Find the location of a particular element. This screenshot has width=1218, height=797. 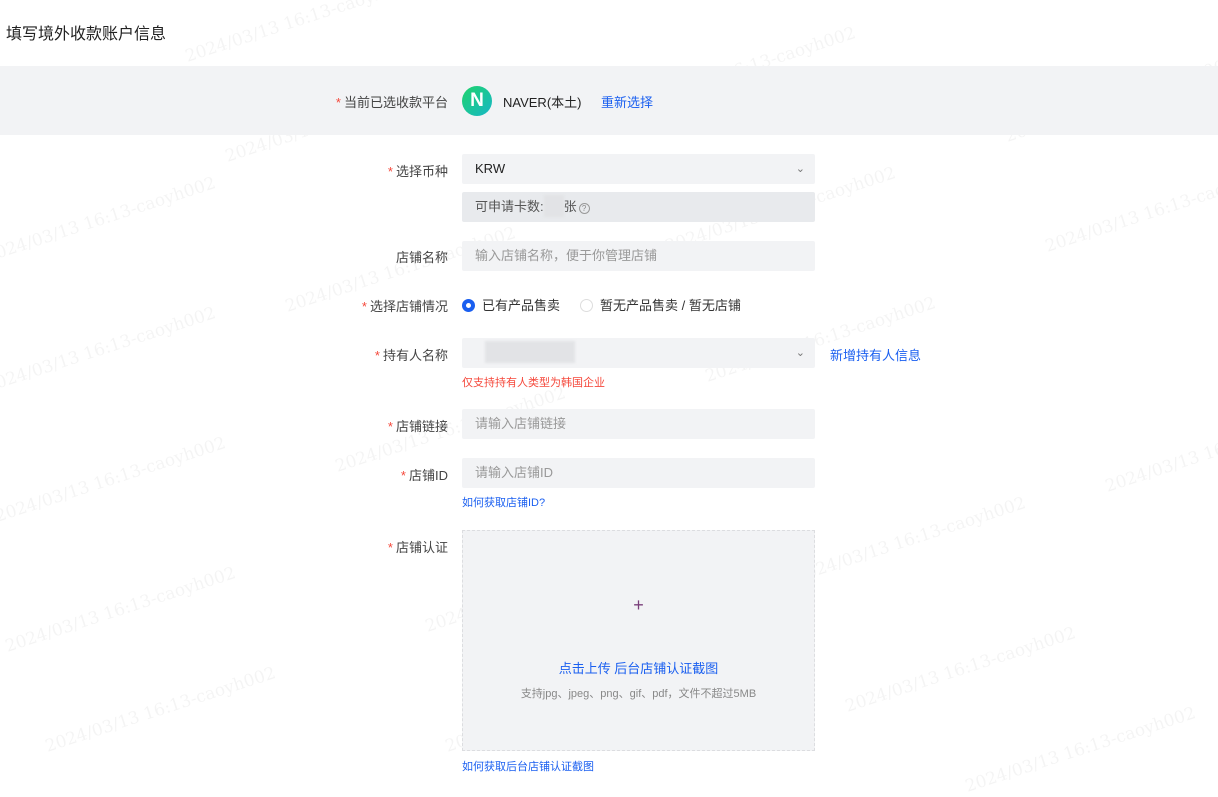

shop-id-help-link: 如何获取店铺ID? is located at coordinates (503, 502).